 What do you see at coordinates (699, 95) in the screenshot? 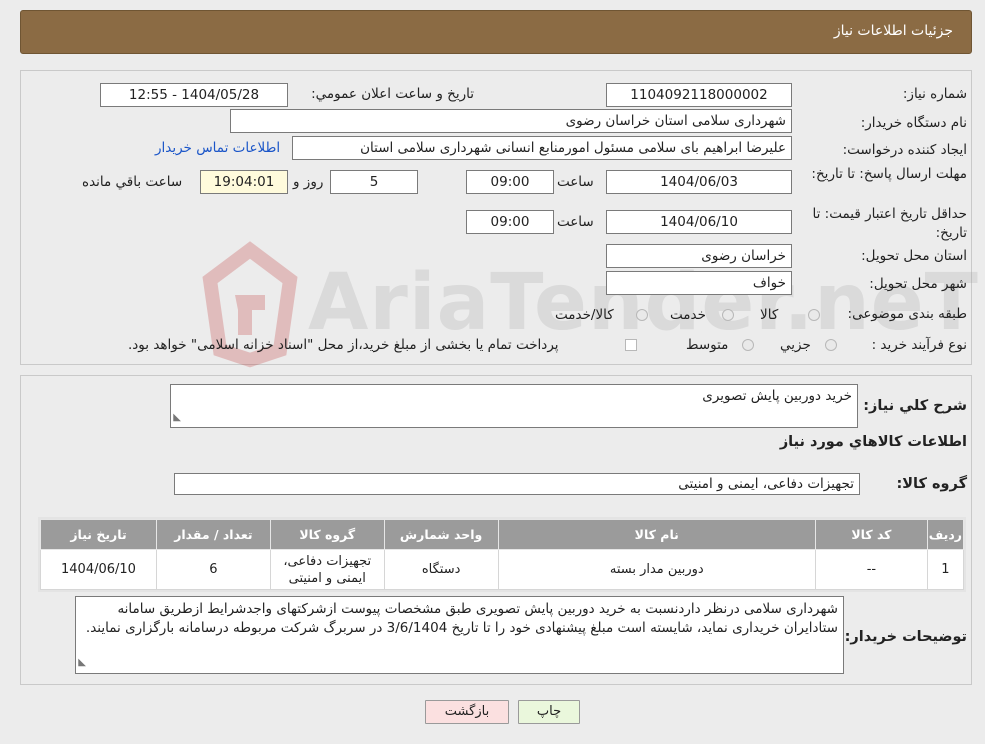
I see `need-number-field: 1104092118000002` at bounding box center [699, 95].